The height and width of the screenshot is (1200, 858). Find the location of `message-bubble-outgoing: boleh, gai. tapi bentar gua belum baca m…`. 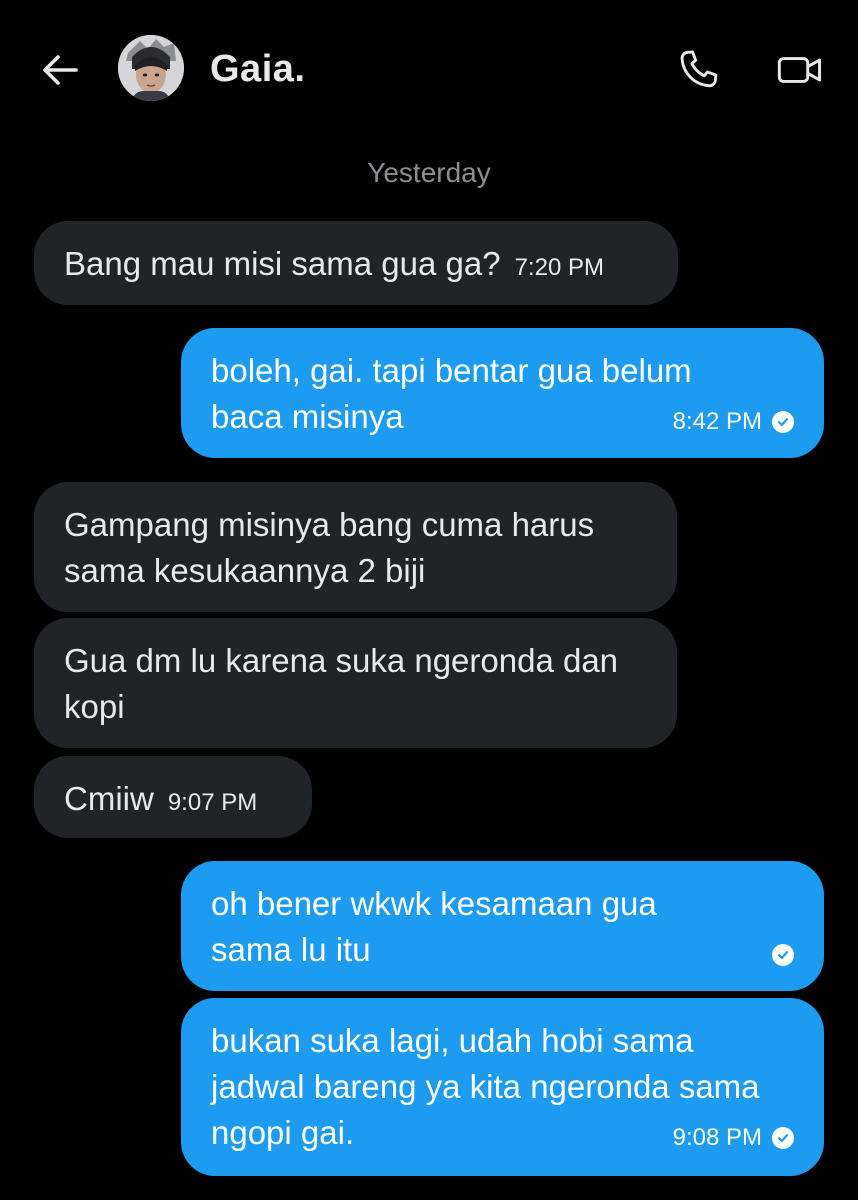

message-bubble-outgoing: boleh, gai. tapi bentar gua belum baca m… is located at coordinates (502, 393).